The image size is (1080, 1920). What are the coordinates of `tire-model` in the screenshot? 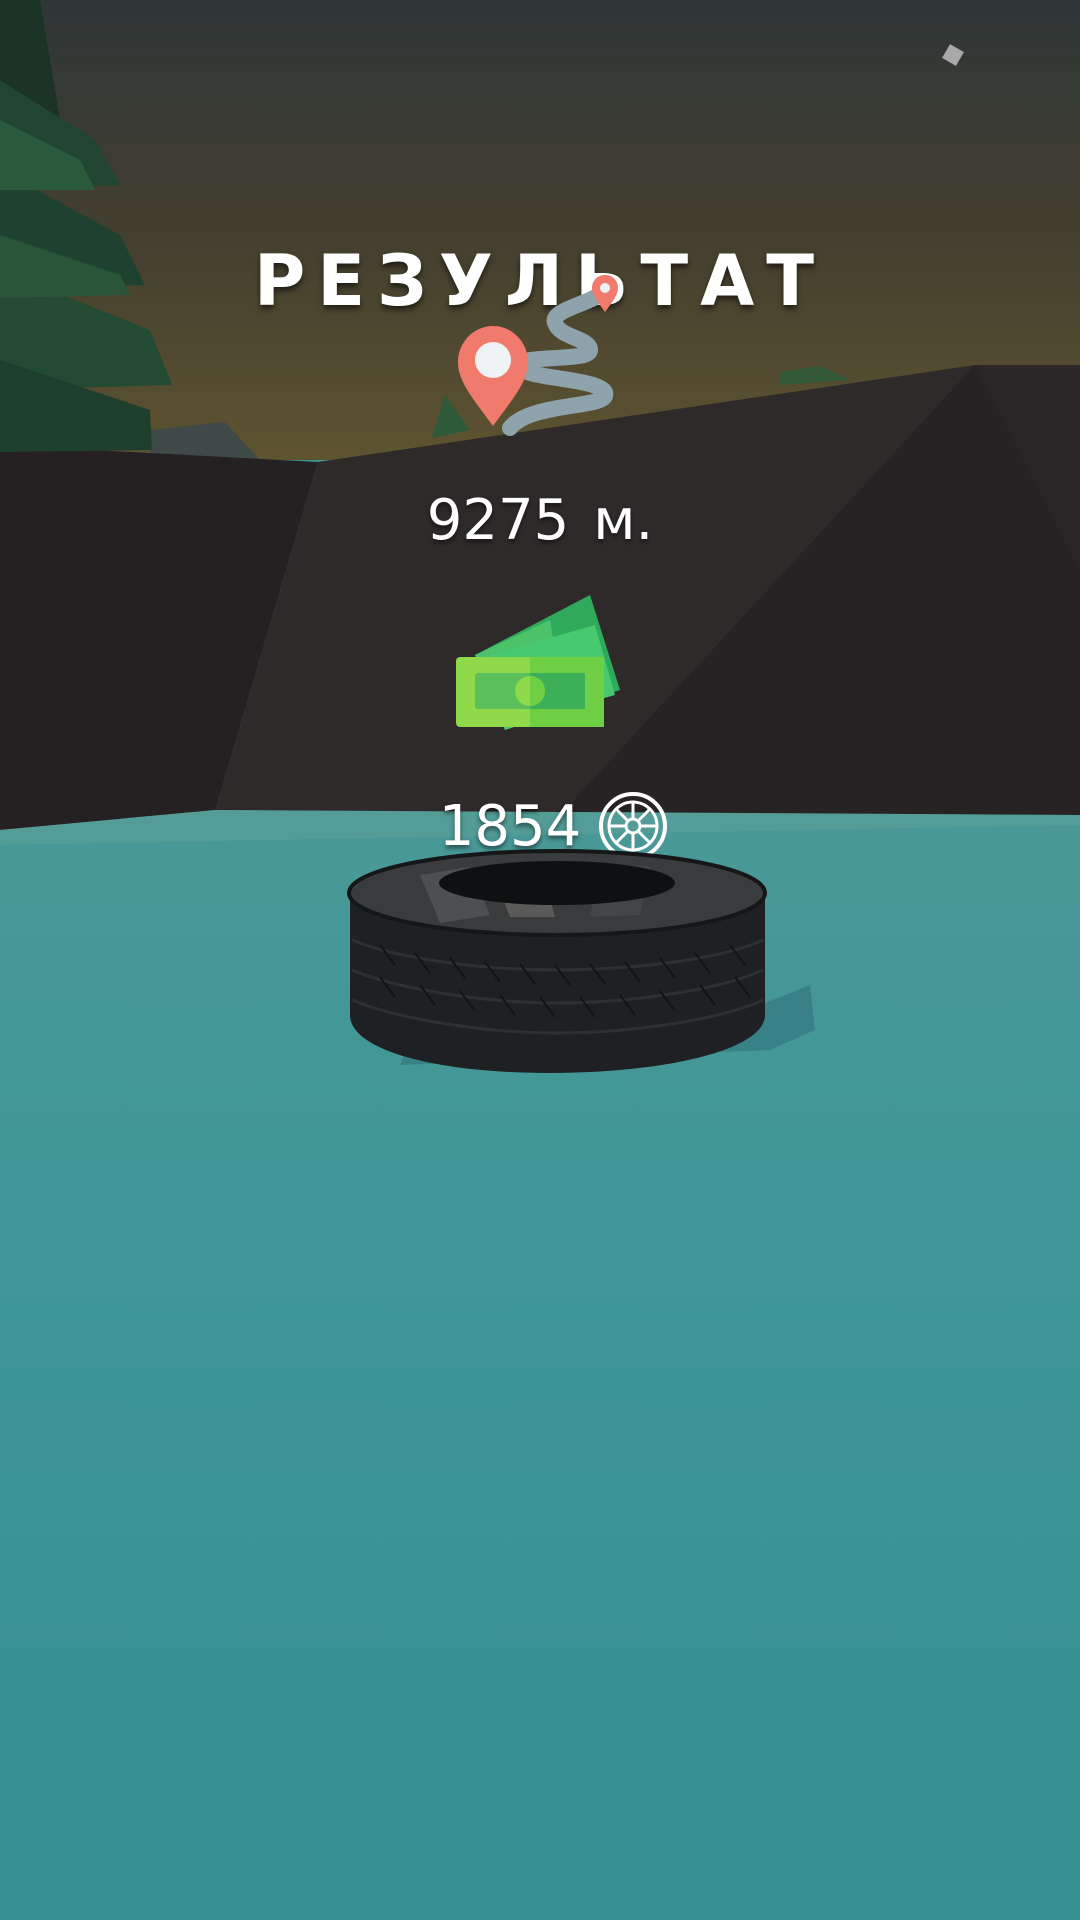 It's located at (581, 961).